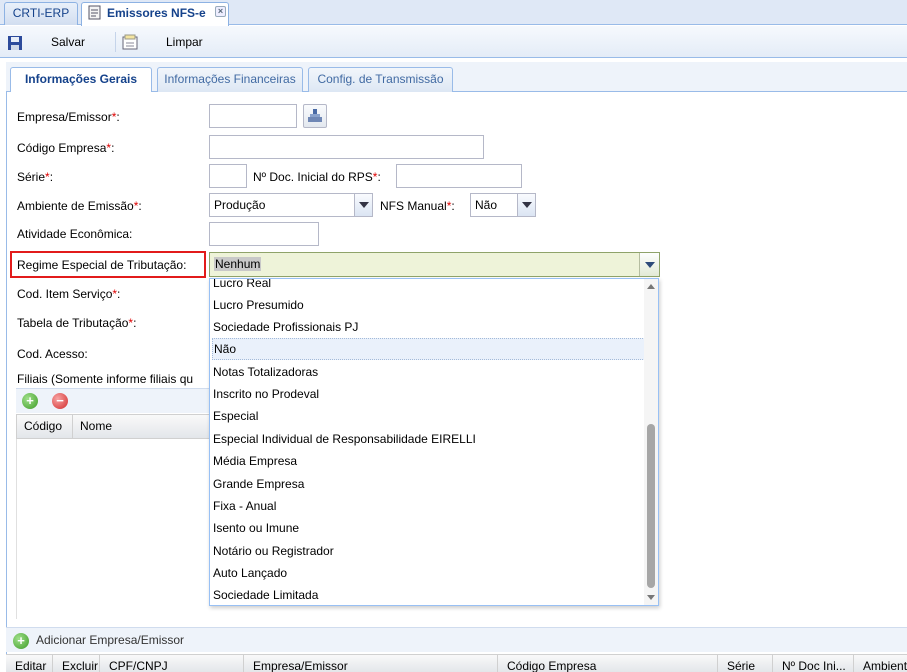 The height and width of the screenshot is (672, 907). I want to click on serie-input, so click(228, 176).